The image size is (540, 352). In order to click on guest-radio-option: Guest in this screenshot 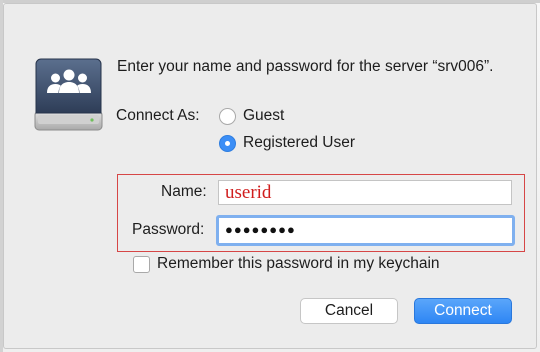, I will do `click(251, 116)`.